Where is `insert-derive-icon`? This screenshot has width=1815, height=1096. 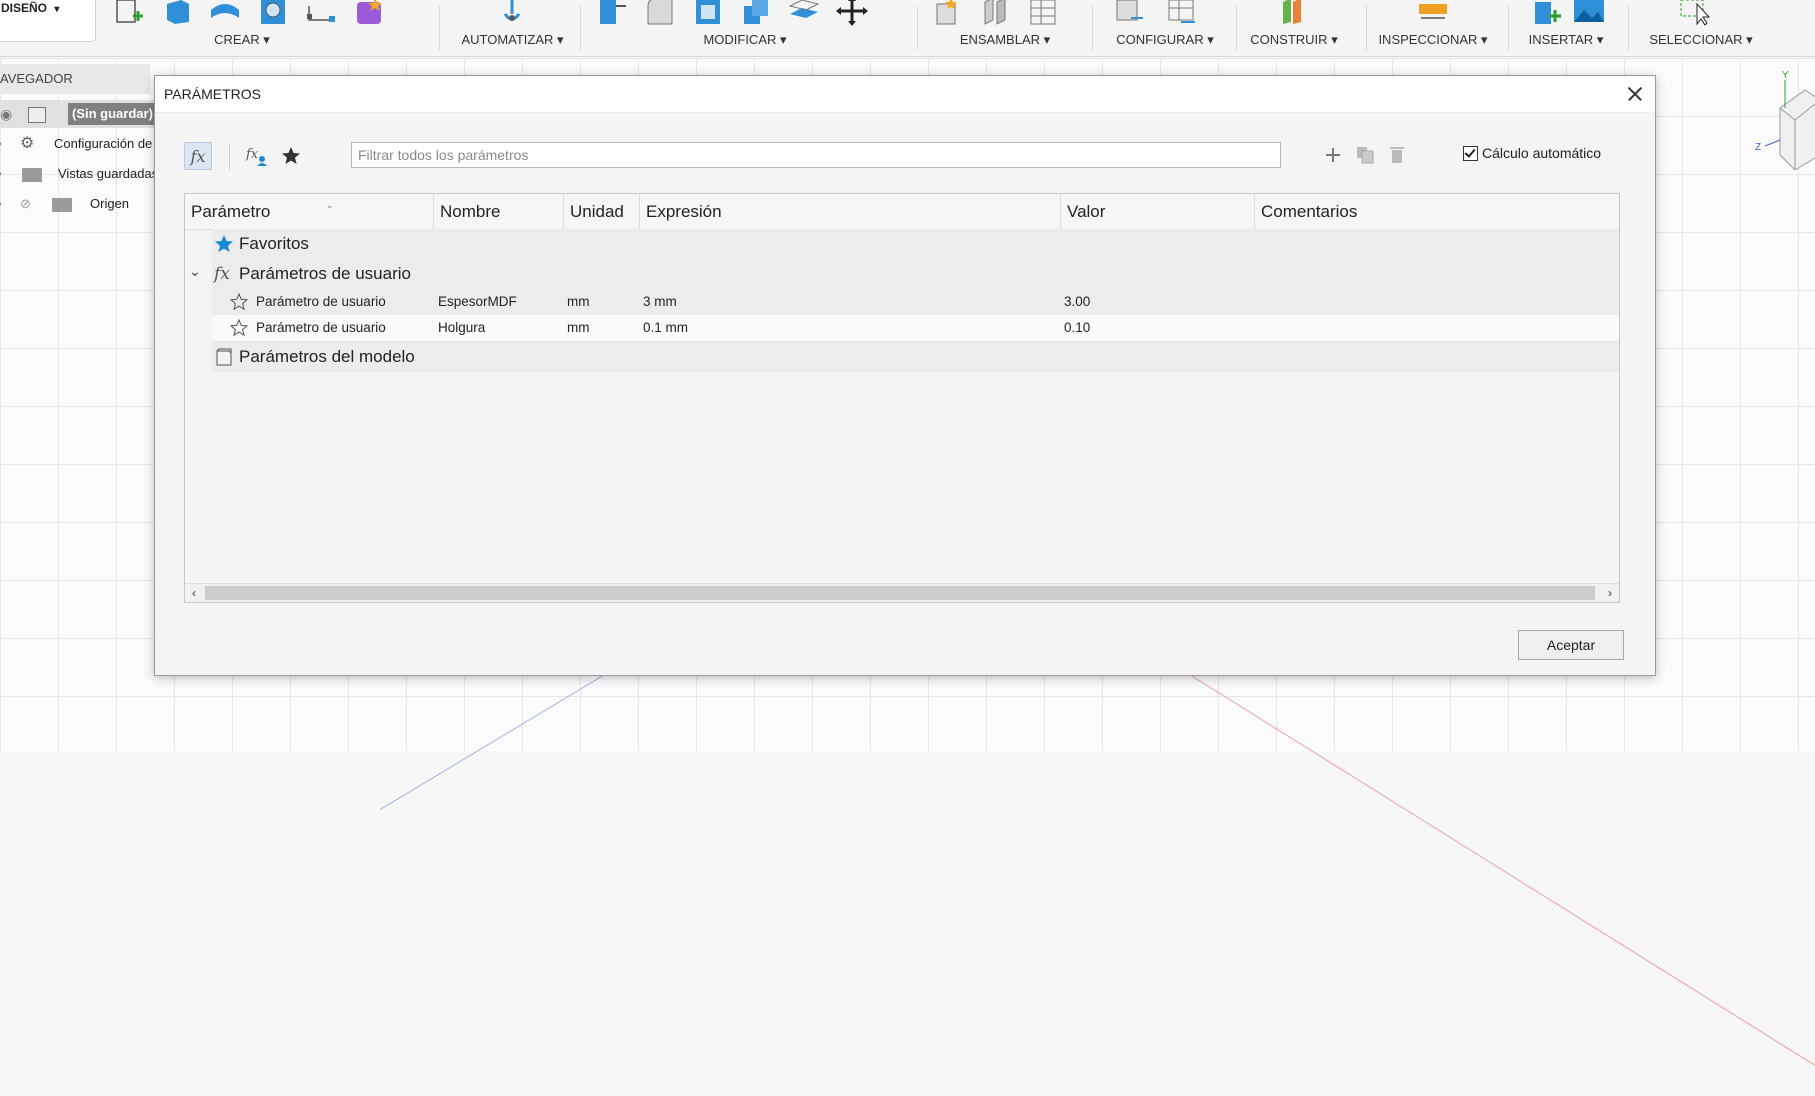 insert-derive-icon is located at coordinates (1547, 13).